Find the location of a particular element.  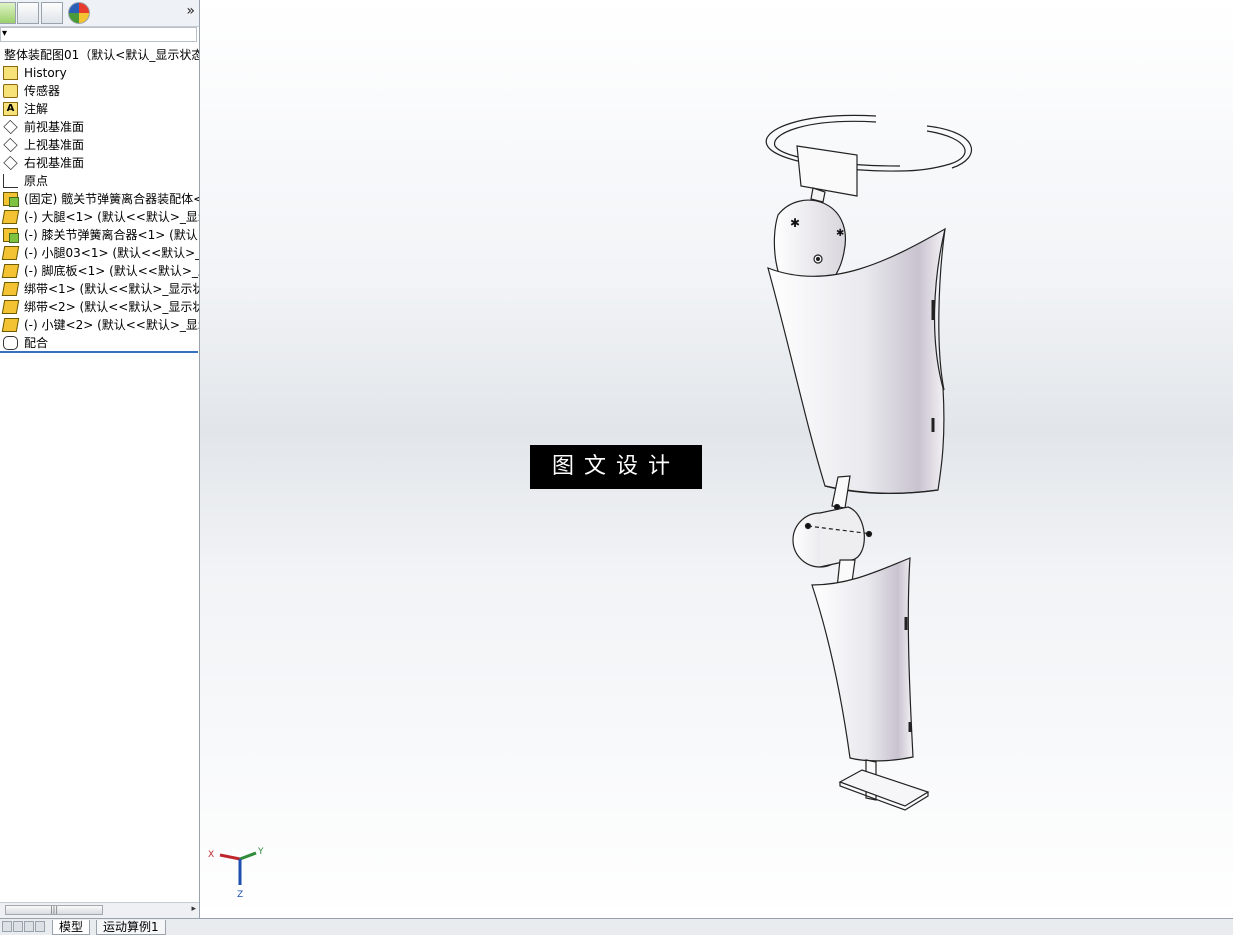

more-tabs-chevron-icon: » is located at coordinates (190, 11).